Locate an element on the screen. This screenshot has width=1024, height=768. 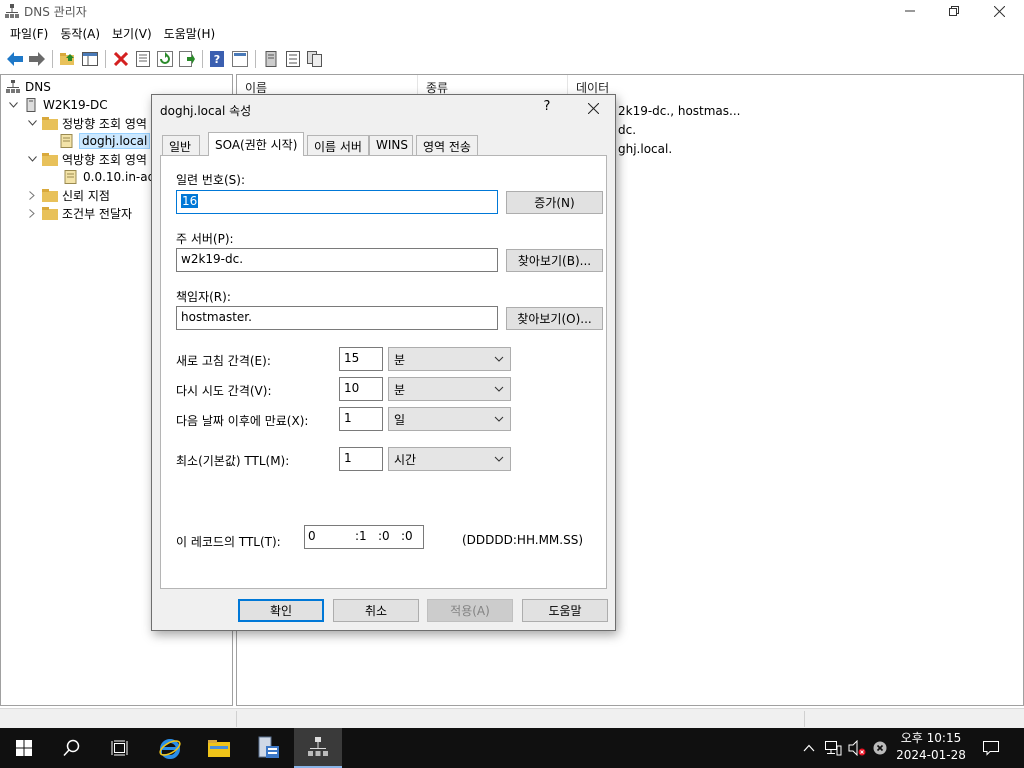
clock-date: 2024-01-28 is located at coordinates (931, 755).